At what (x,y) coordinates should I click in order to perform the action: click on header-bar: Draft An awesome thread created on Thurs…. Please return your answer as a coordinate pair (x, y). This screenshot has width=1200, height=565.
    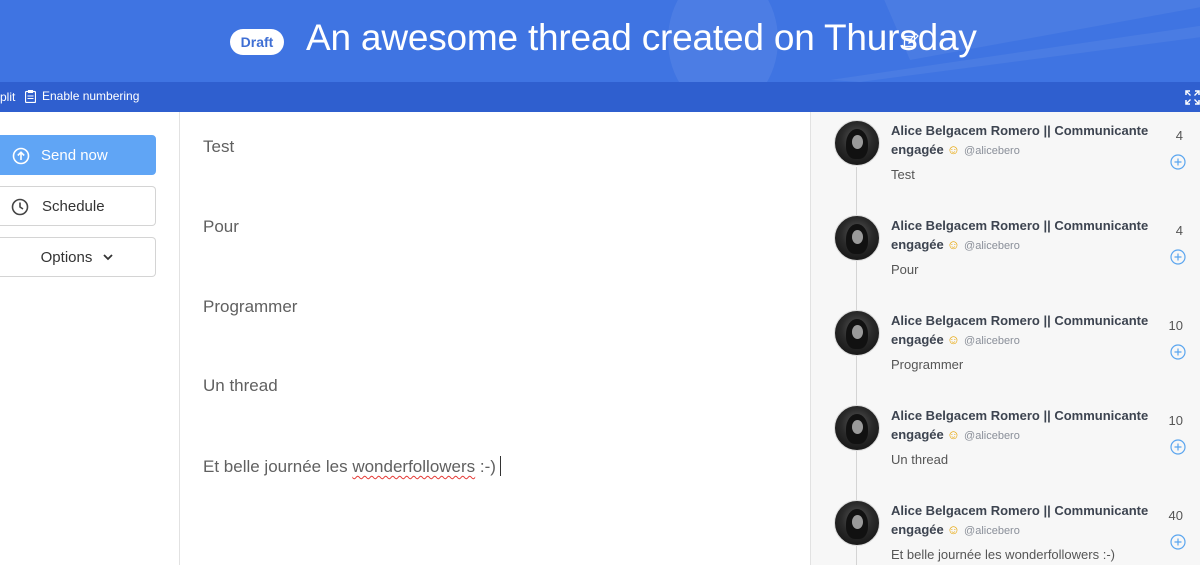
    Looking at the image, I should click on (600, 41).